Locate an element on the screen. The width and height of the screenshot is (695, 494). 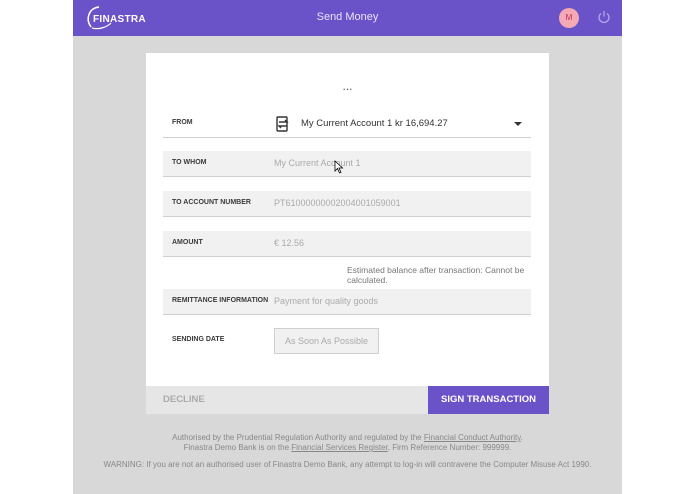
top-bar: FINASTRA Send Money M is located at coordinates (347, 18).